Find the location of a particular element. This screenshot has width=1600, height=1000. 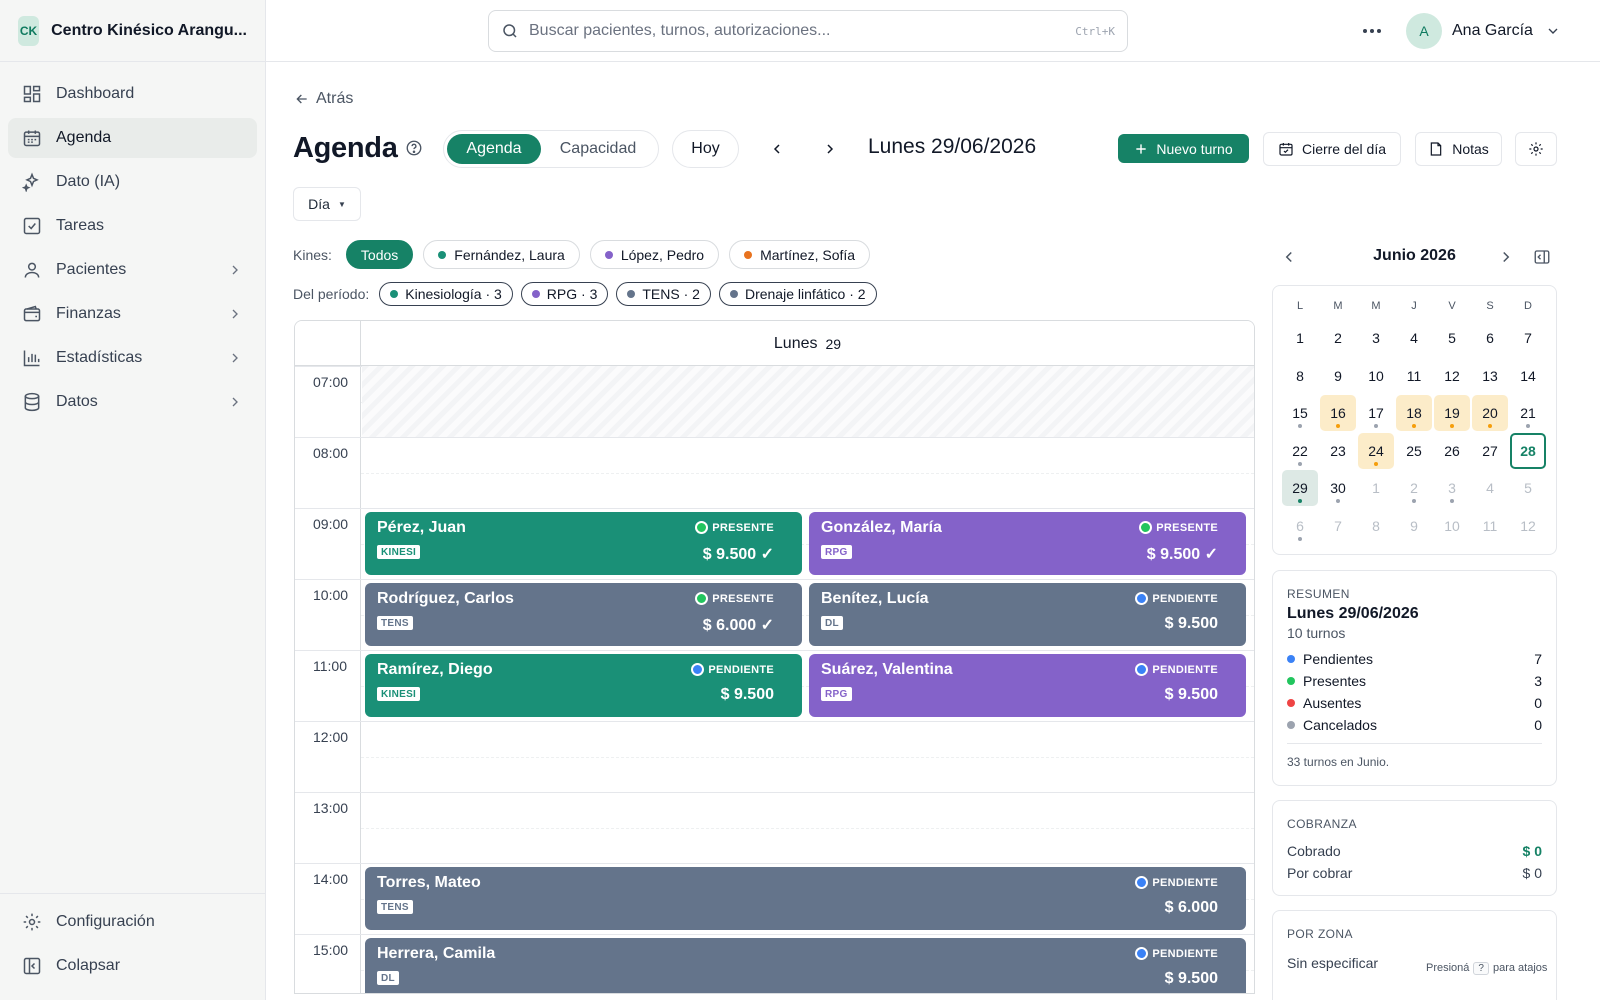

calendar-day: 14 is located at coordinates (1528, 376).